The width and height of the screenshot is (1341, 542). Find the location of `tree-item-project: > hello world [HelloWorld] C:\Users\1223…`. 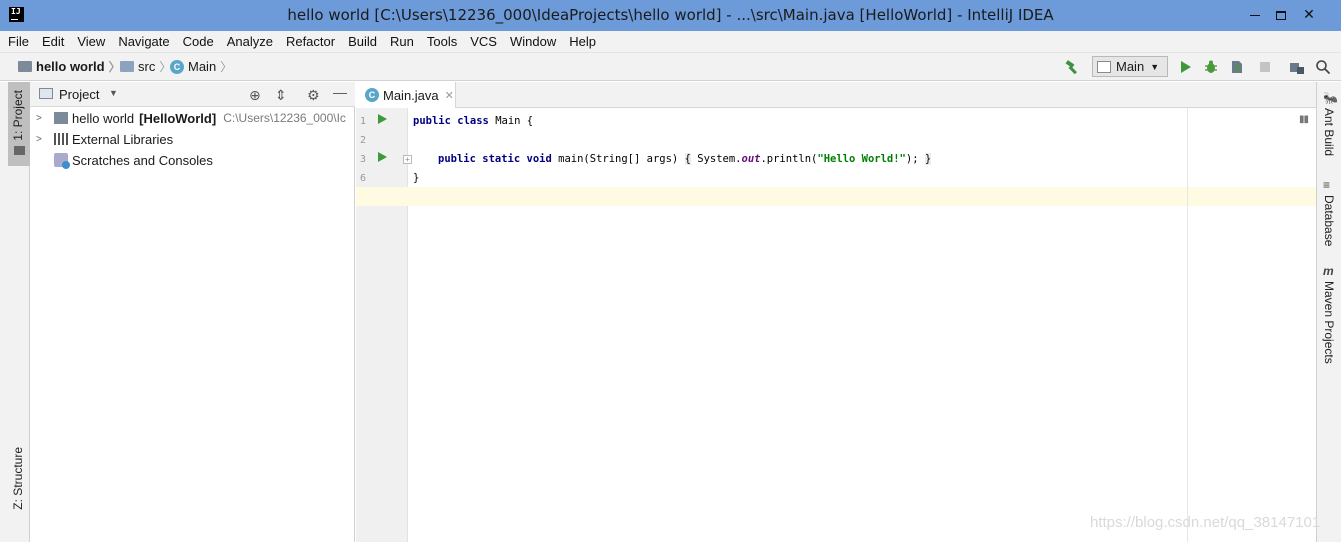

tree-item-project: > hello world [HelloWorld] C:\Users\1223… is located at coordinates (188, 118).